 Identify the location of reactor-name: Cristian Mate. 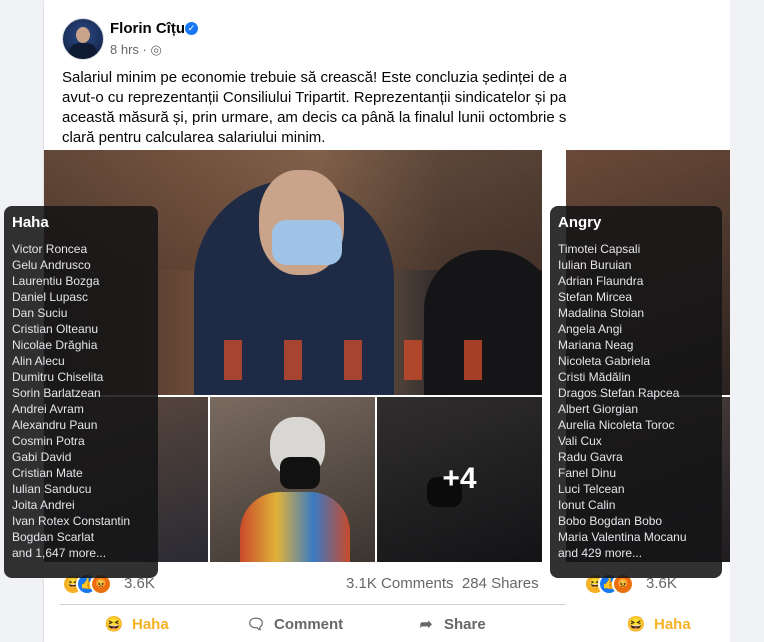
(47, 473).